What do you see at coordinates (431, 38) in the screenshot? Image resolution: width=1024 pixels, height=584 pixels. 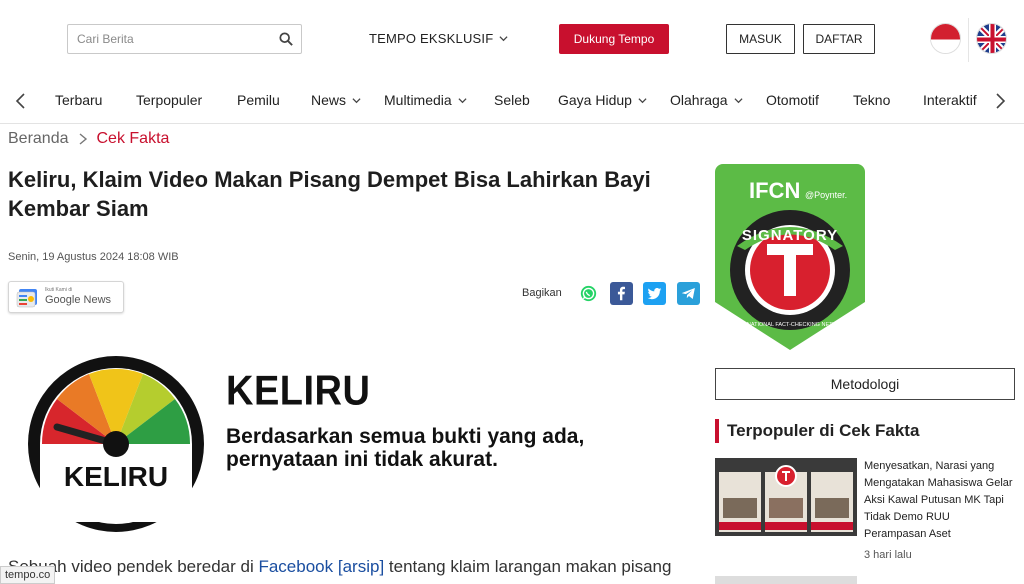 I see `exclusive-label: TEMPO EKSKLUSIF` at bounding box center [431, 38].